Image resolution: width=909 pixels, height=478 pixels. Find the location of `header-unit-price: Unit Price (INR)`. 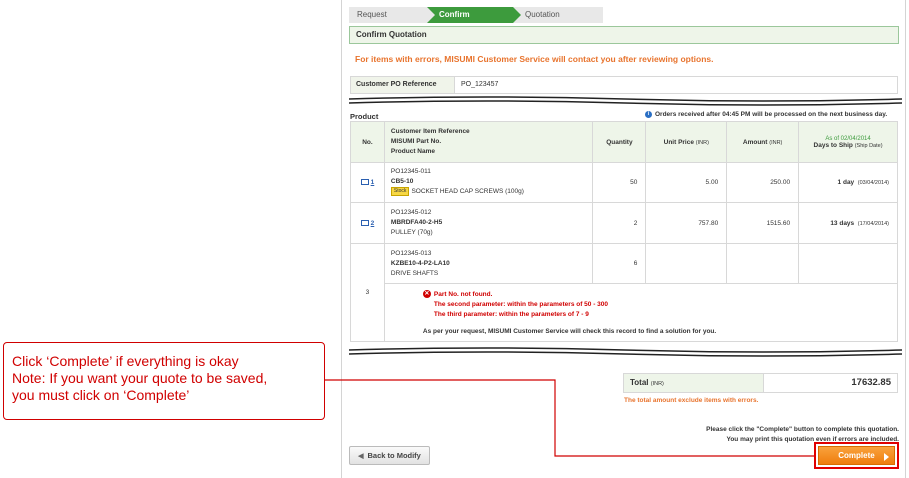

header-unit-price: Unit Price (INR) is located at coordinates (686, 142).